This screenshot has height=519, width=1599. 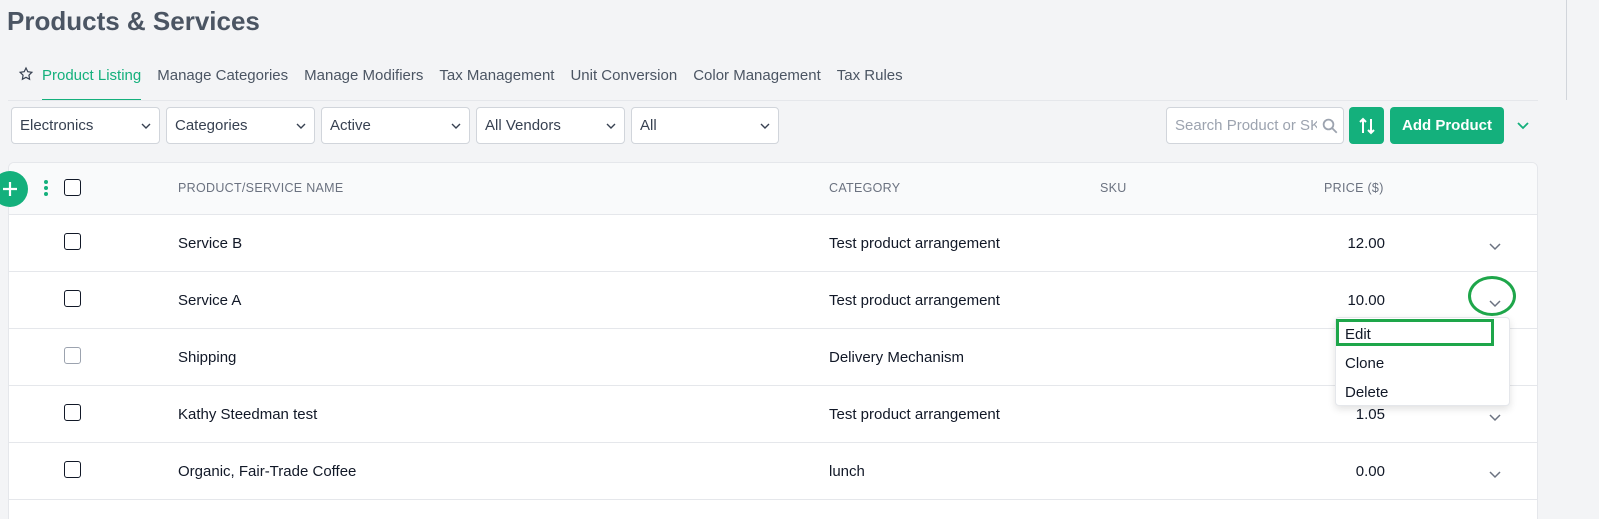 What do you see at coordinates (1113, 188) in the screenshot?
I see `header-sku: SKU` at bounding box center [1113, 188].